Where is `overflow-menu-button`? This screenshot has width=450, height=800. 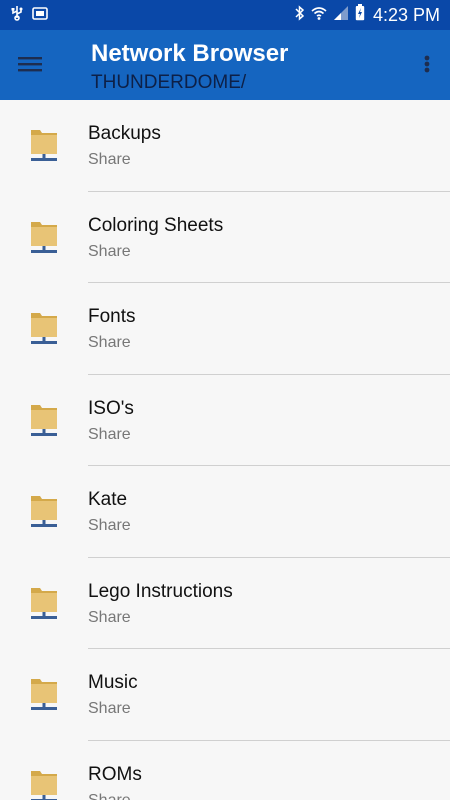 overflow-menu-button is located at coordinates (427, 64).